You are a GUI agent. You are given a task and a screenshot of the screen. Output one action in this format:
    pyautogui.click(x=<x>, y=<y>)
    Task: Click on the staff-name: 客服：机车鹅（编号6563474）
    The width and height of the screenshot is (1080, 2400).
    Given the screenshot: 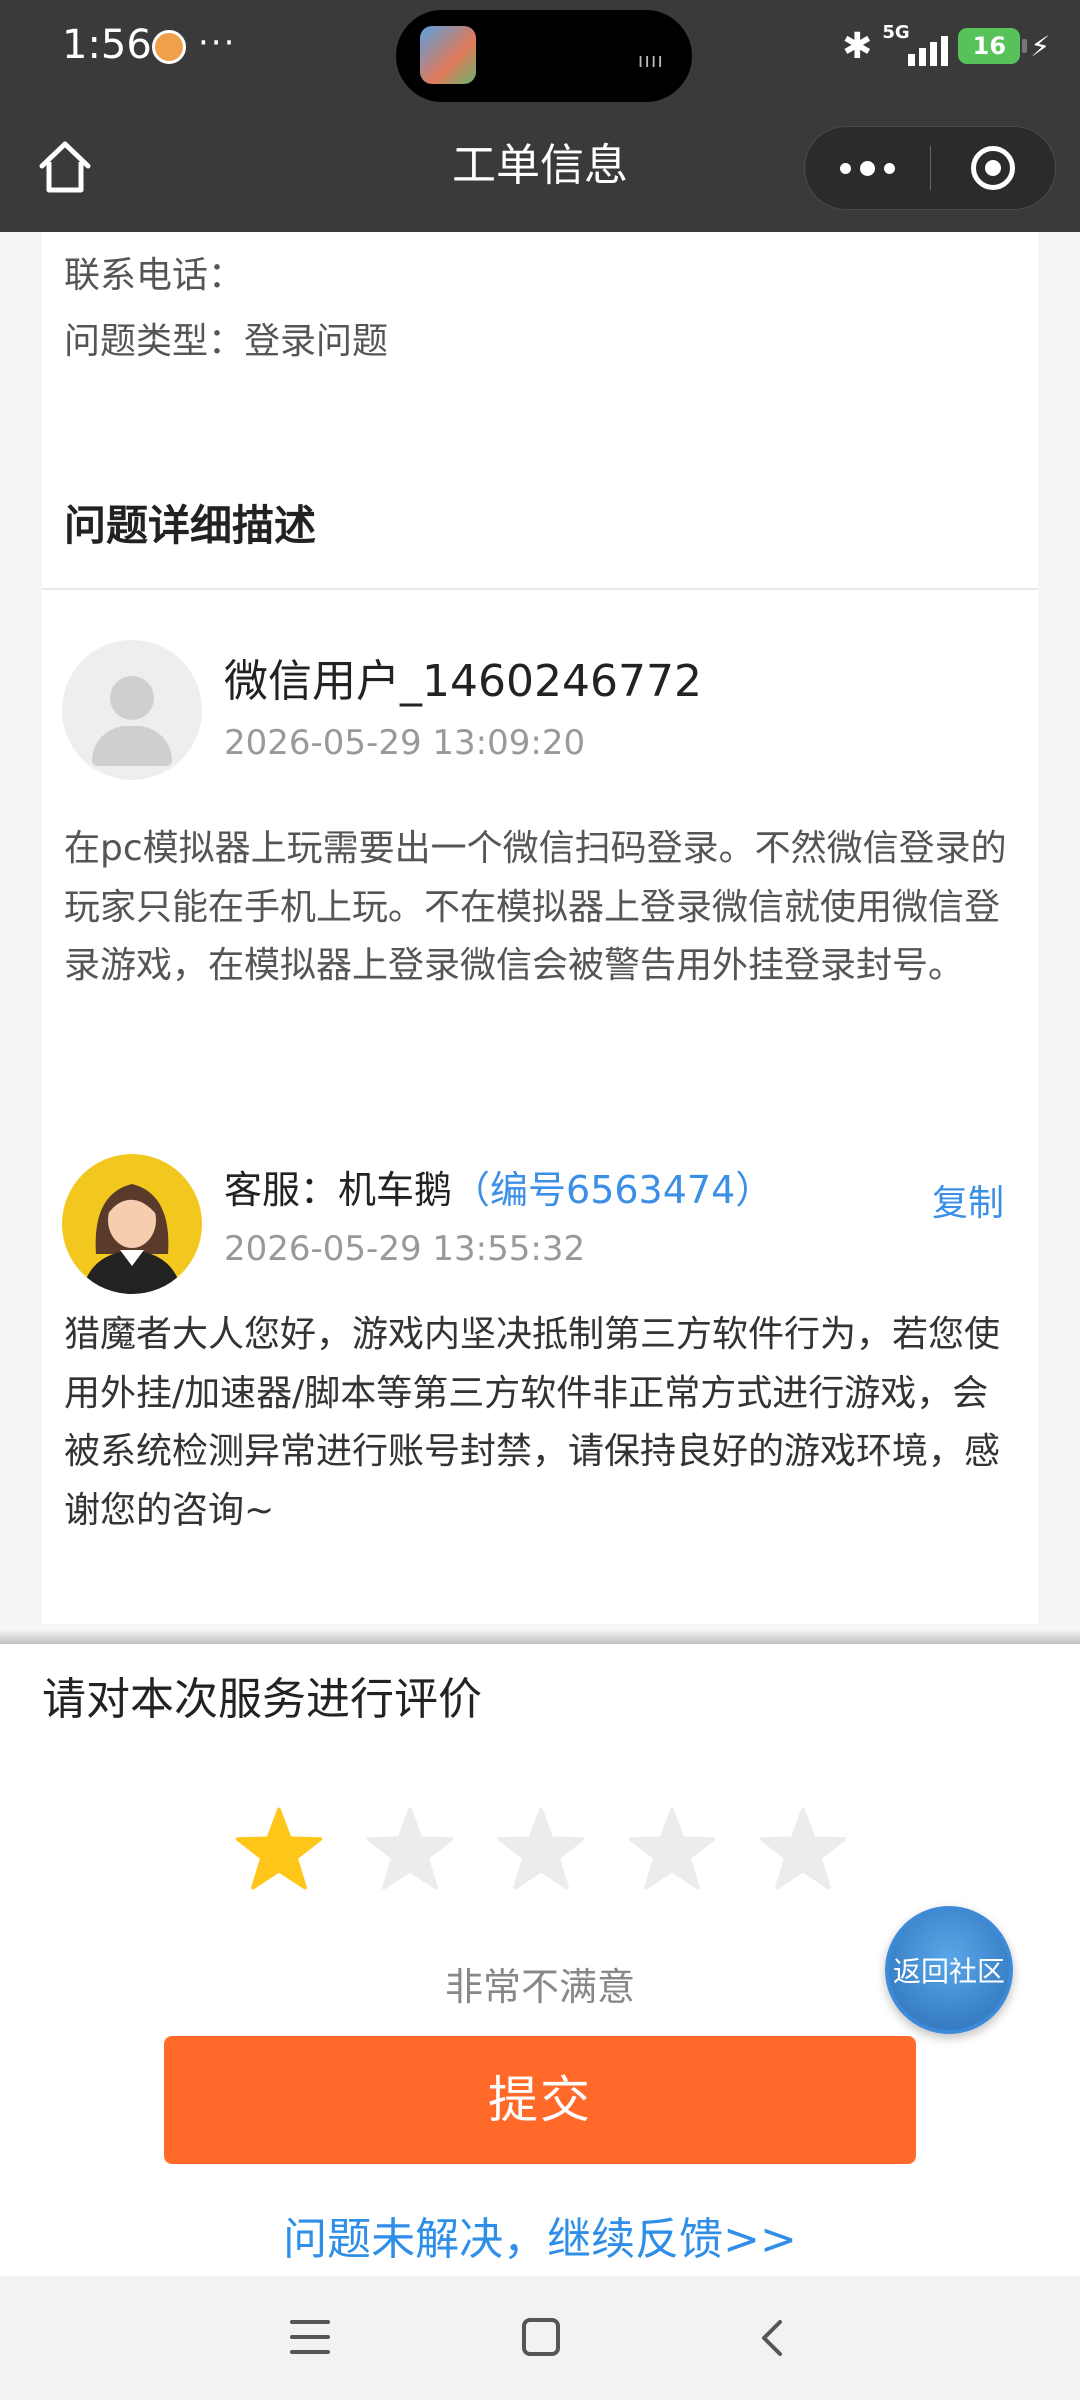 What is the action you would take?
    pyautogui.click(x=498, y=1190)
    